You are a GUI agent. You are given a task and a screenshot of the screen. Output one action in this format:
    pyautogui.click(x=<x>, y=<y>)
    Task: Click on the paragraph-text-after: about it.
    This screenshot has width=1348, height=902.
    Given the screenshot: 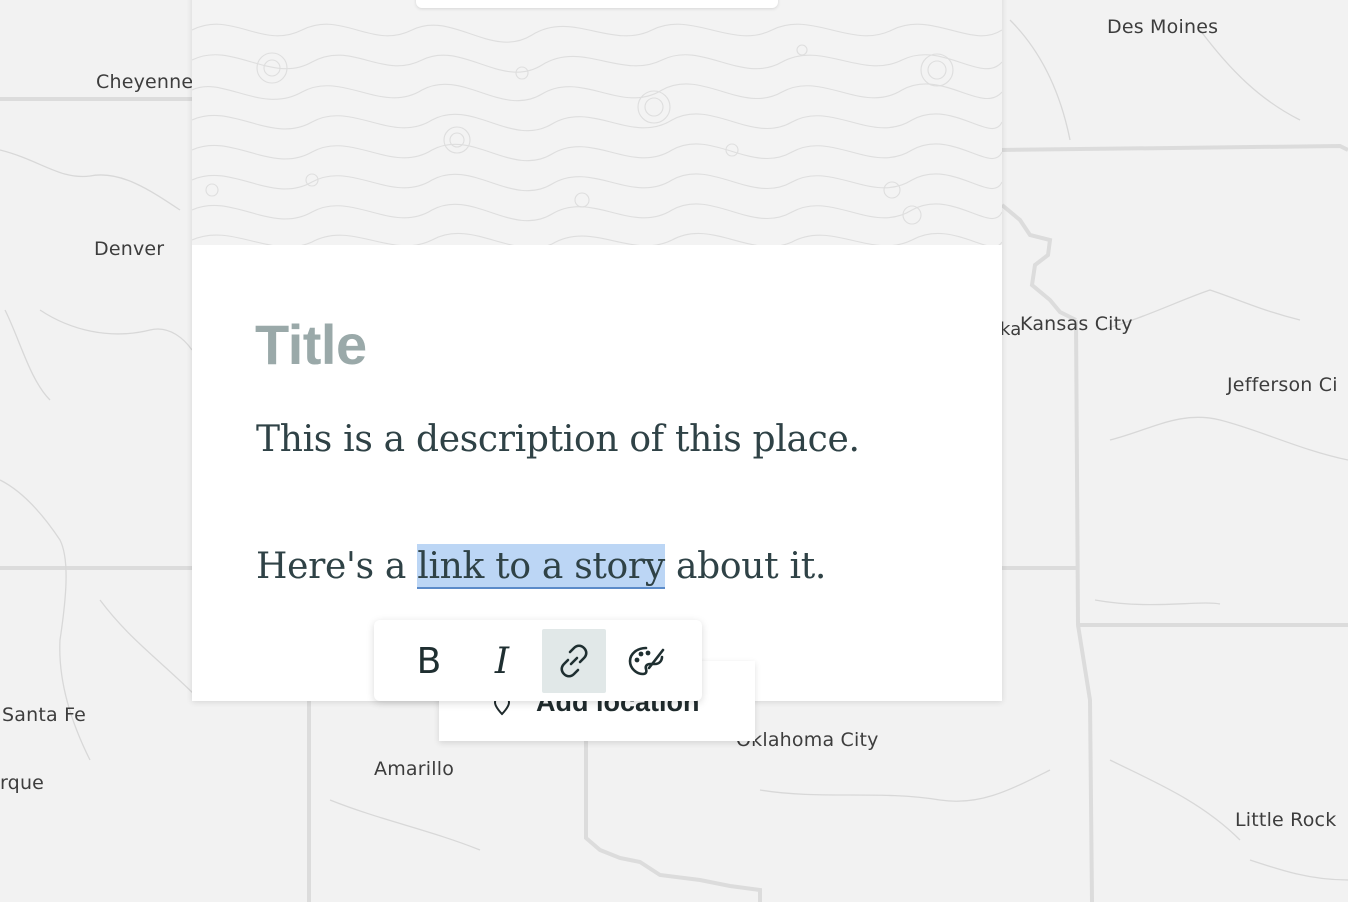 What is the action you would take?
    pyautogui.click(x=745, y=566)
    